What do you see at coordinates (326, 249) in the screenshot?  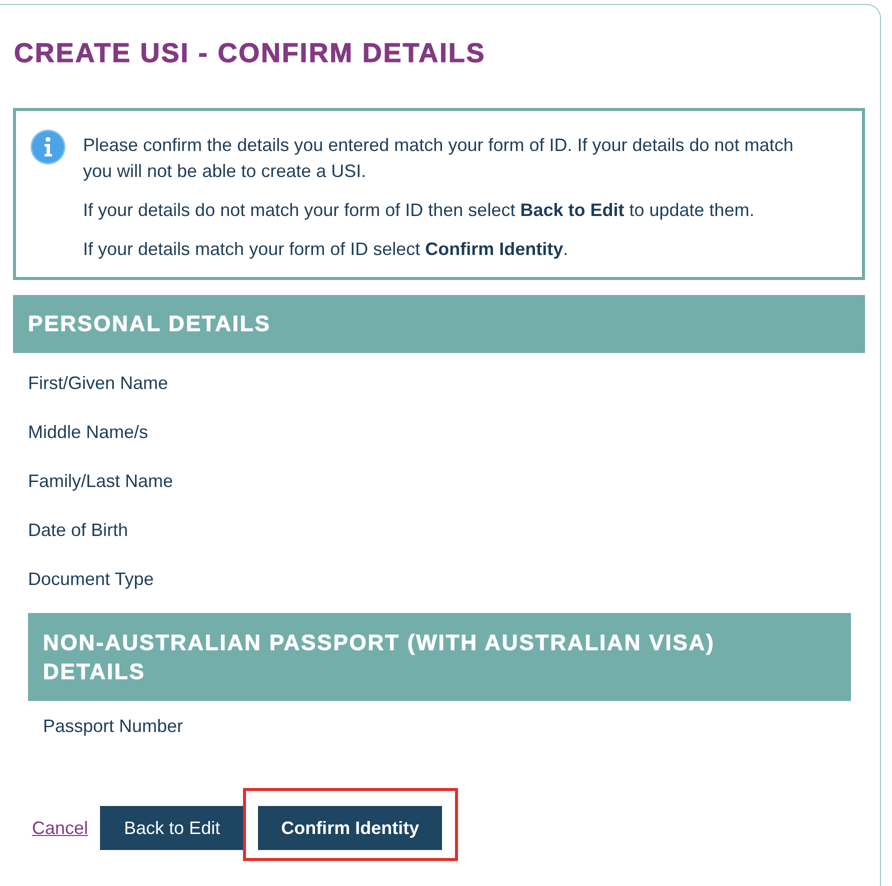 I see `notice-text: If your details match your form of ID select Confirm Identity.` at bounding box center [326, 249].